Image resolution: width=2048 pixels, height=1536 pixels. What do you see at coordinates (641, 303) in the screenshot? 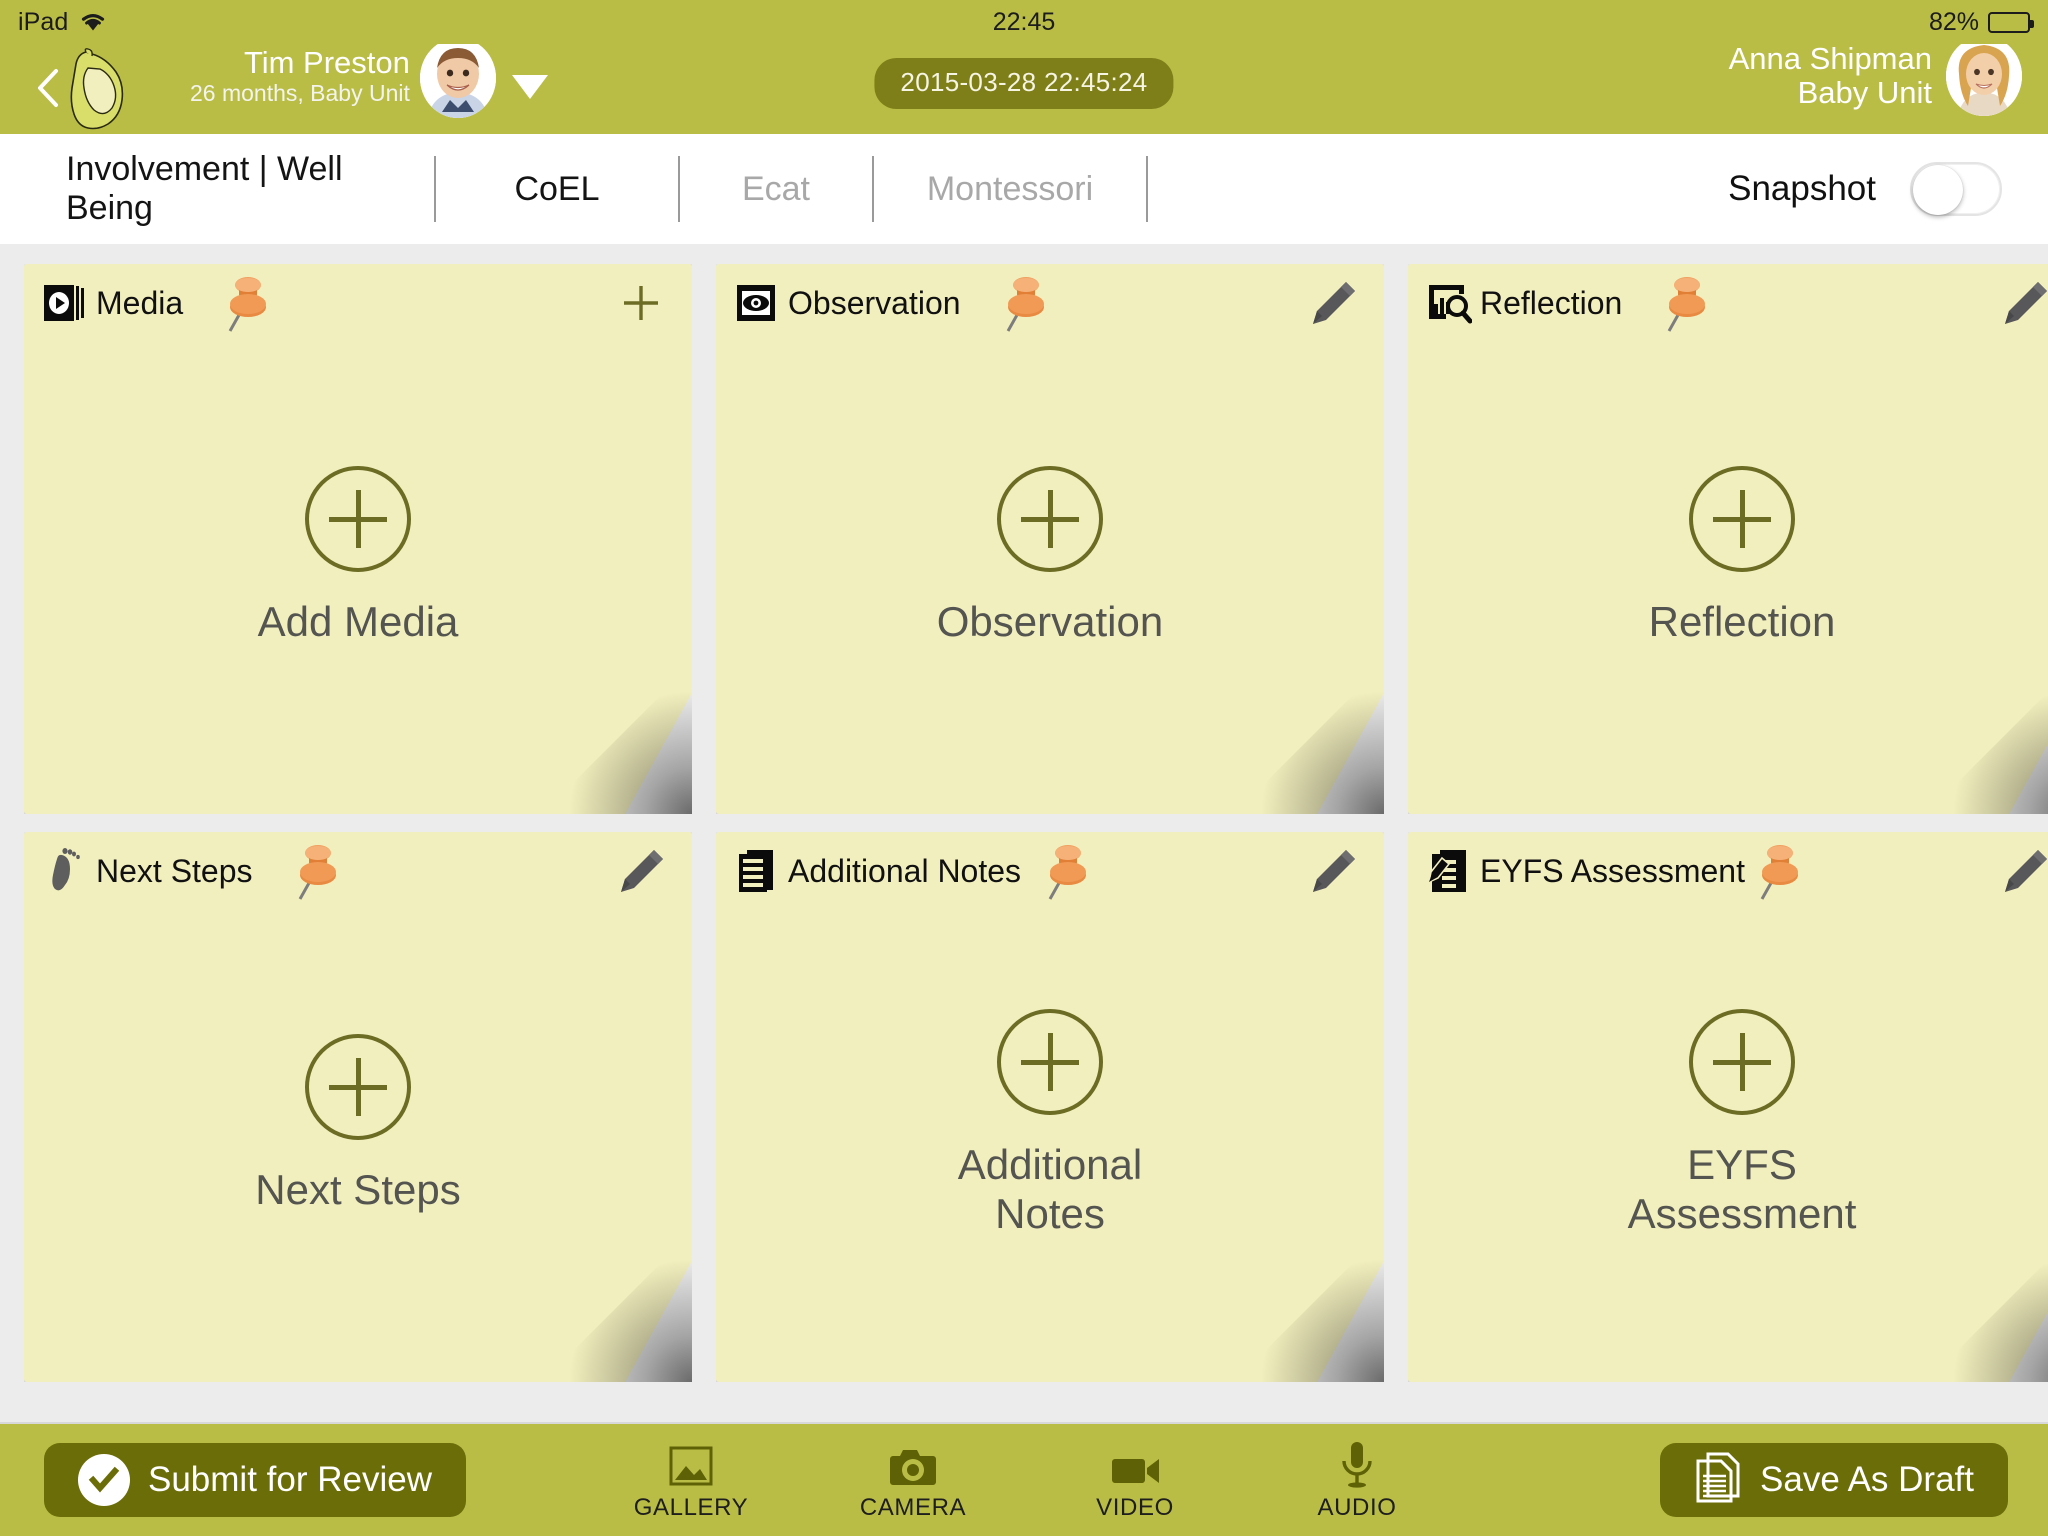
I see `card-media-add-button` at bounding box center [641, 303].